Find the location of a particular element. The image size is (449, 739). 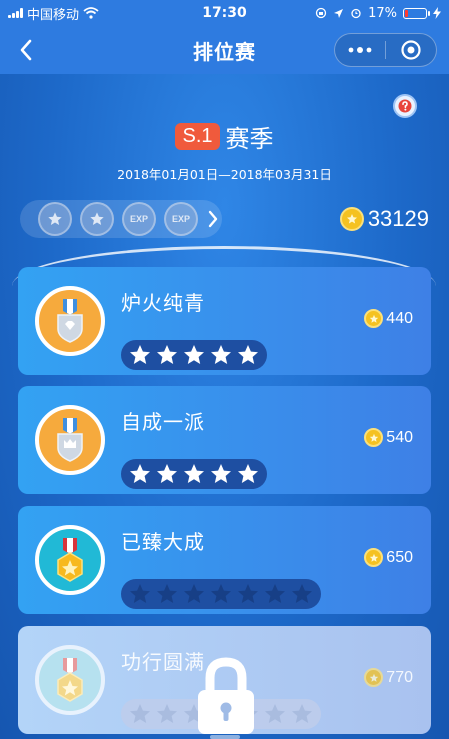

target-circle-icon is located at coordinates (411, 50).